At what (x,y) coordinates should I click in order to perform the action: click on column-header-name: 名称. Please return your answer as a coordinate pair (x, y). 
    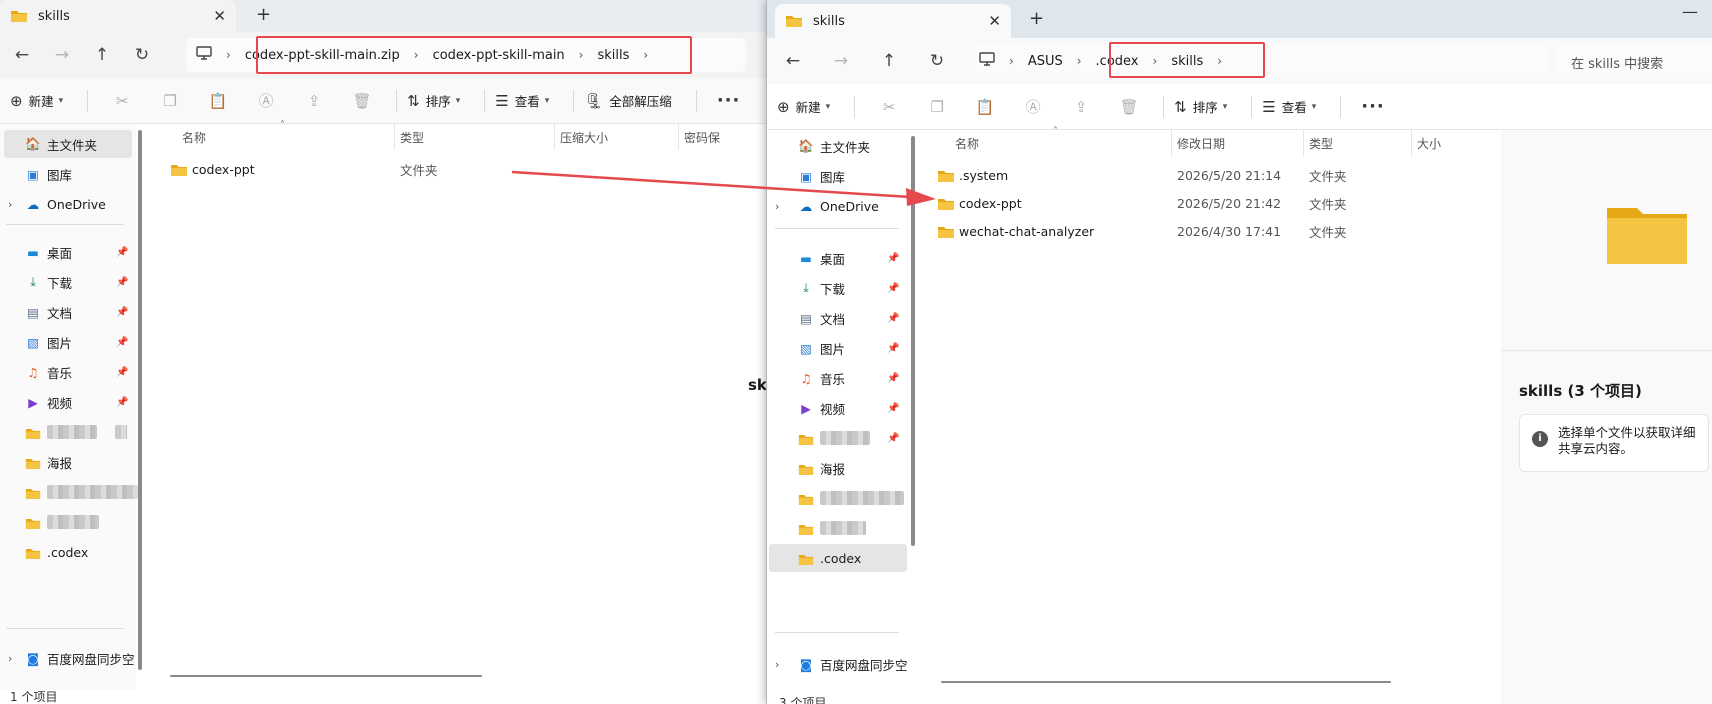
    Looking at the image, I should click on (194, 137).